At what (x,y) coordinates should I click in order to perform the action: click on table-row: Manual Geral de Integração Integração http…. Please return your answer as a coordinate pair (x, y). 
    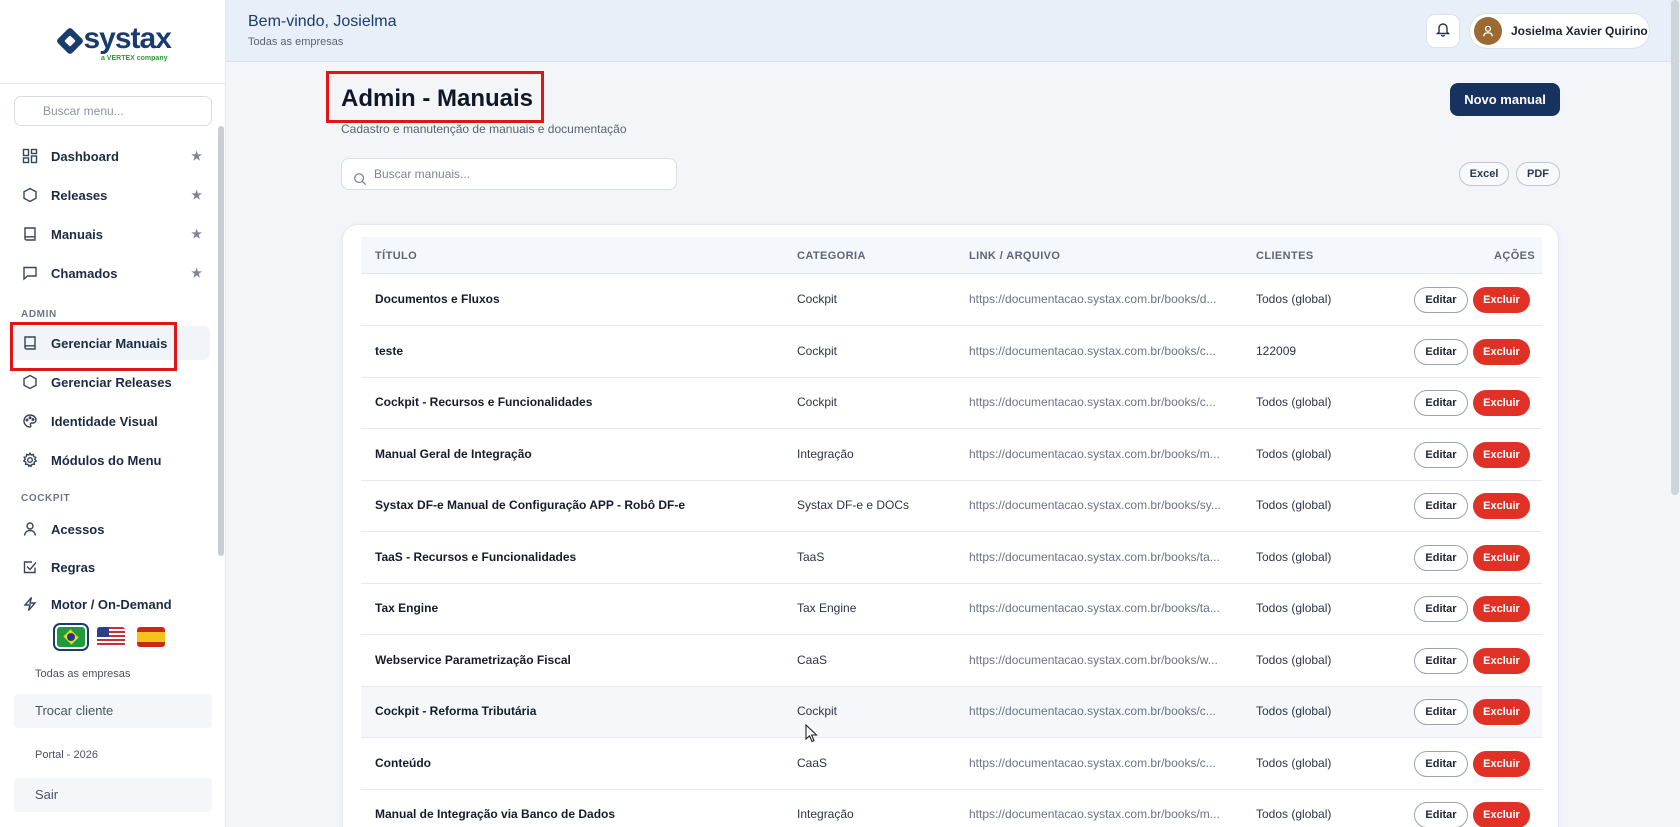
    Looking at the image, I should click on (951, 455).